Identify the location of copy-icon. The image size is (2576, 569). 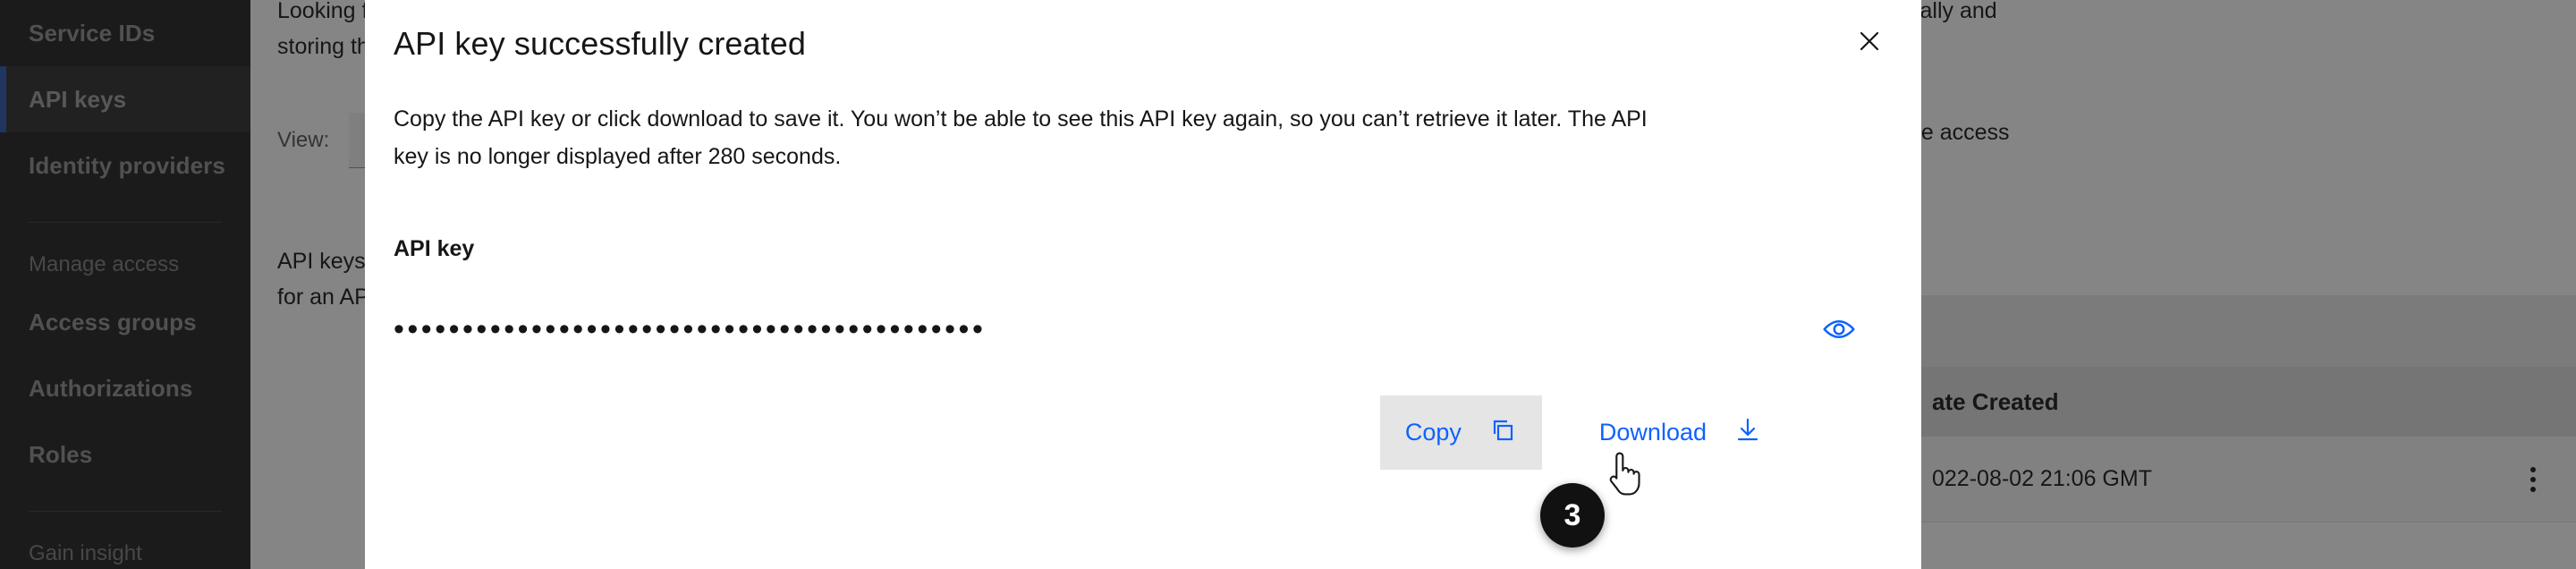
(1502, 432).